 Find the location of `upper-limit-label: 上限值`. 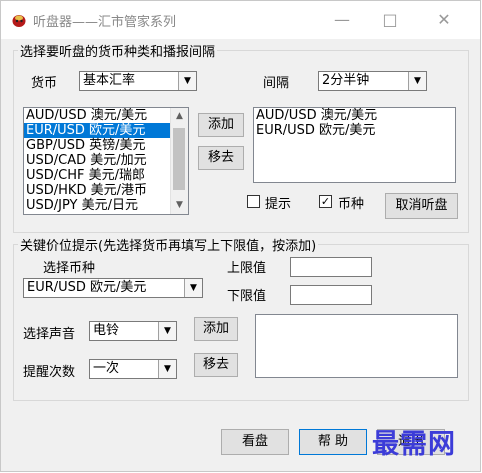

upper-limit-label: 上限值 is located at coordinates (247, 268).